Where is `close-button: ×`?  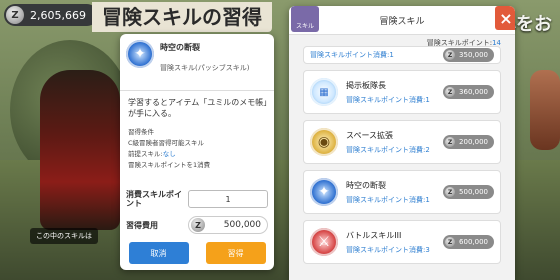 close-button: × is located at coordinates (505, 18).